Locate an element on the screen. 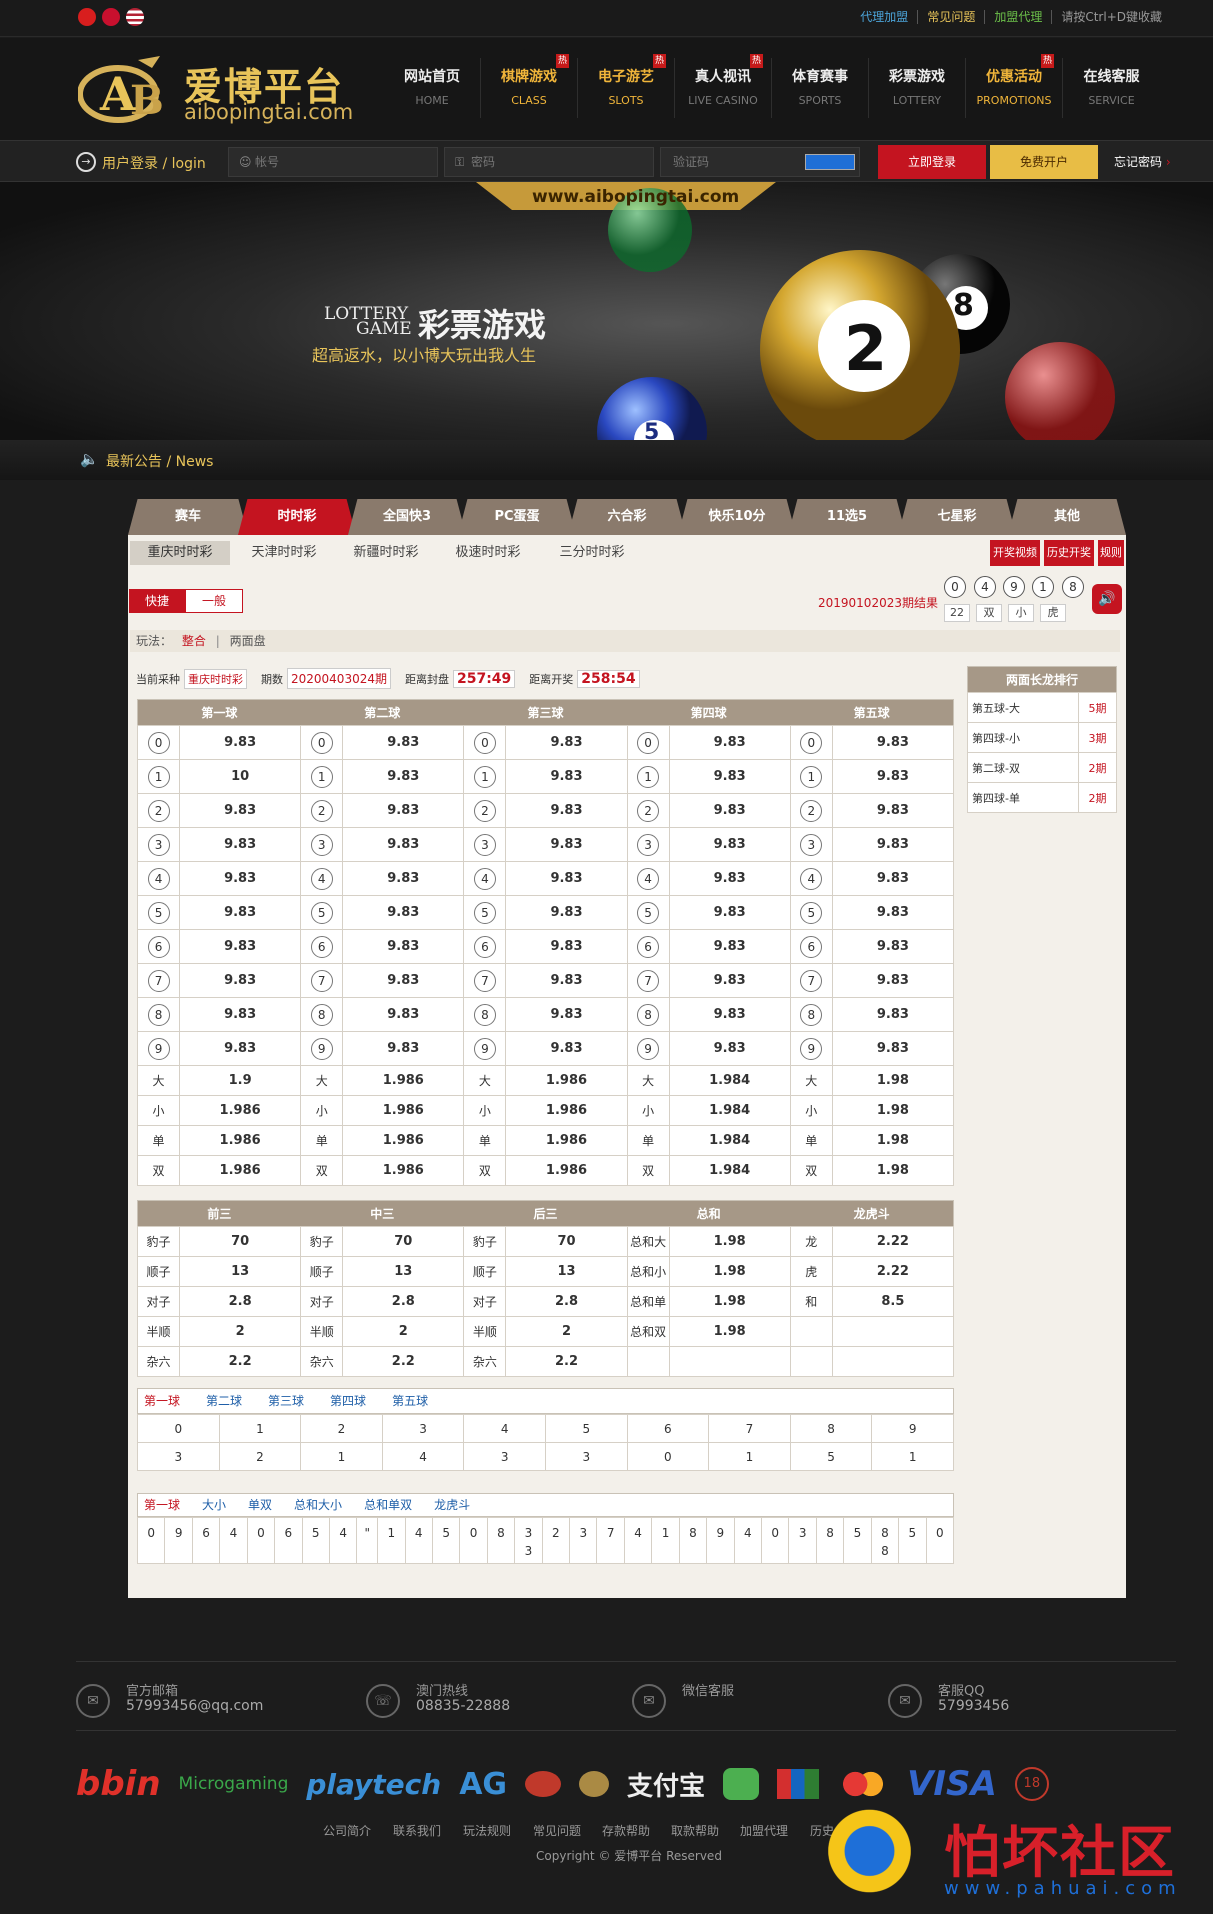  combo-label: 半顺 is located at coordinates (322, 1331).